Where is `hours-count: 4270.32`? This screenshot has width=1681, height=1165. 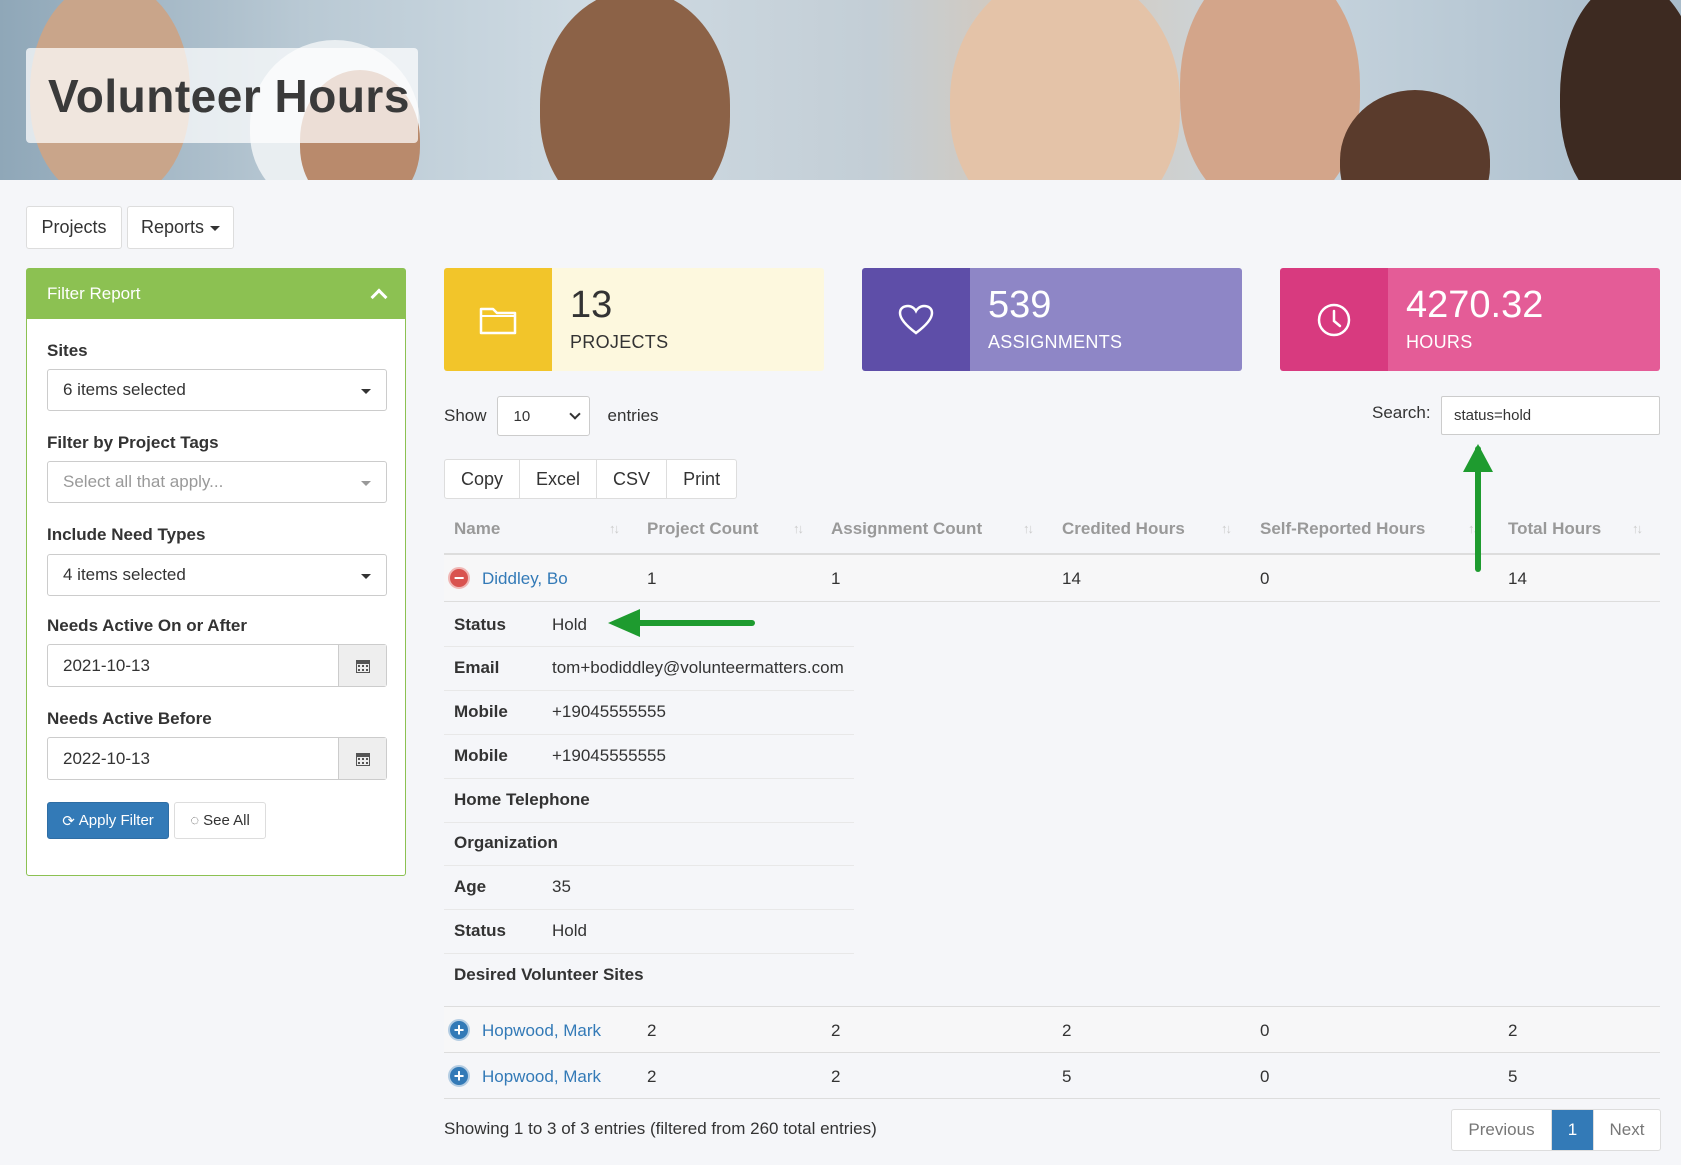
hours-count: 4270.32 is located at coordinates (1475, 305).